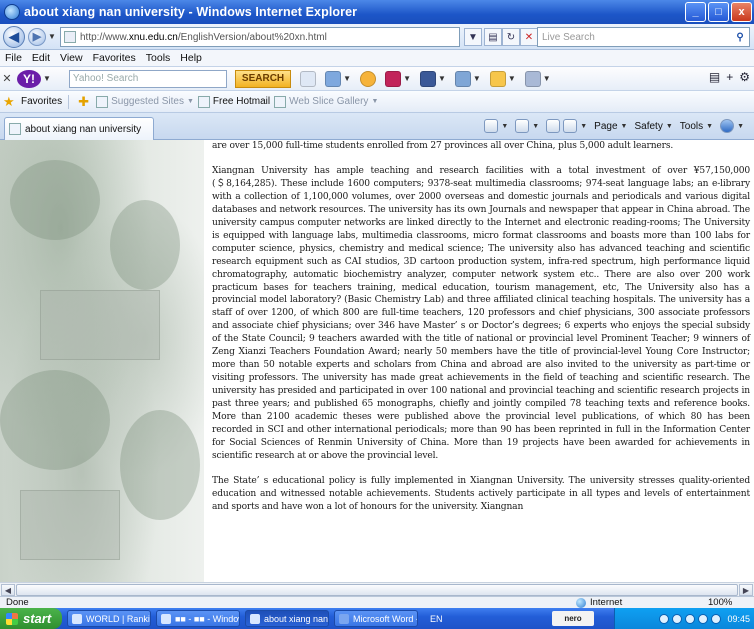  What do you see at coordinates (691, 126) in the screenshot?
I see `tools-menu: Tools` at bounding box center [691, 126].